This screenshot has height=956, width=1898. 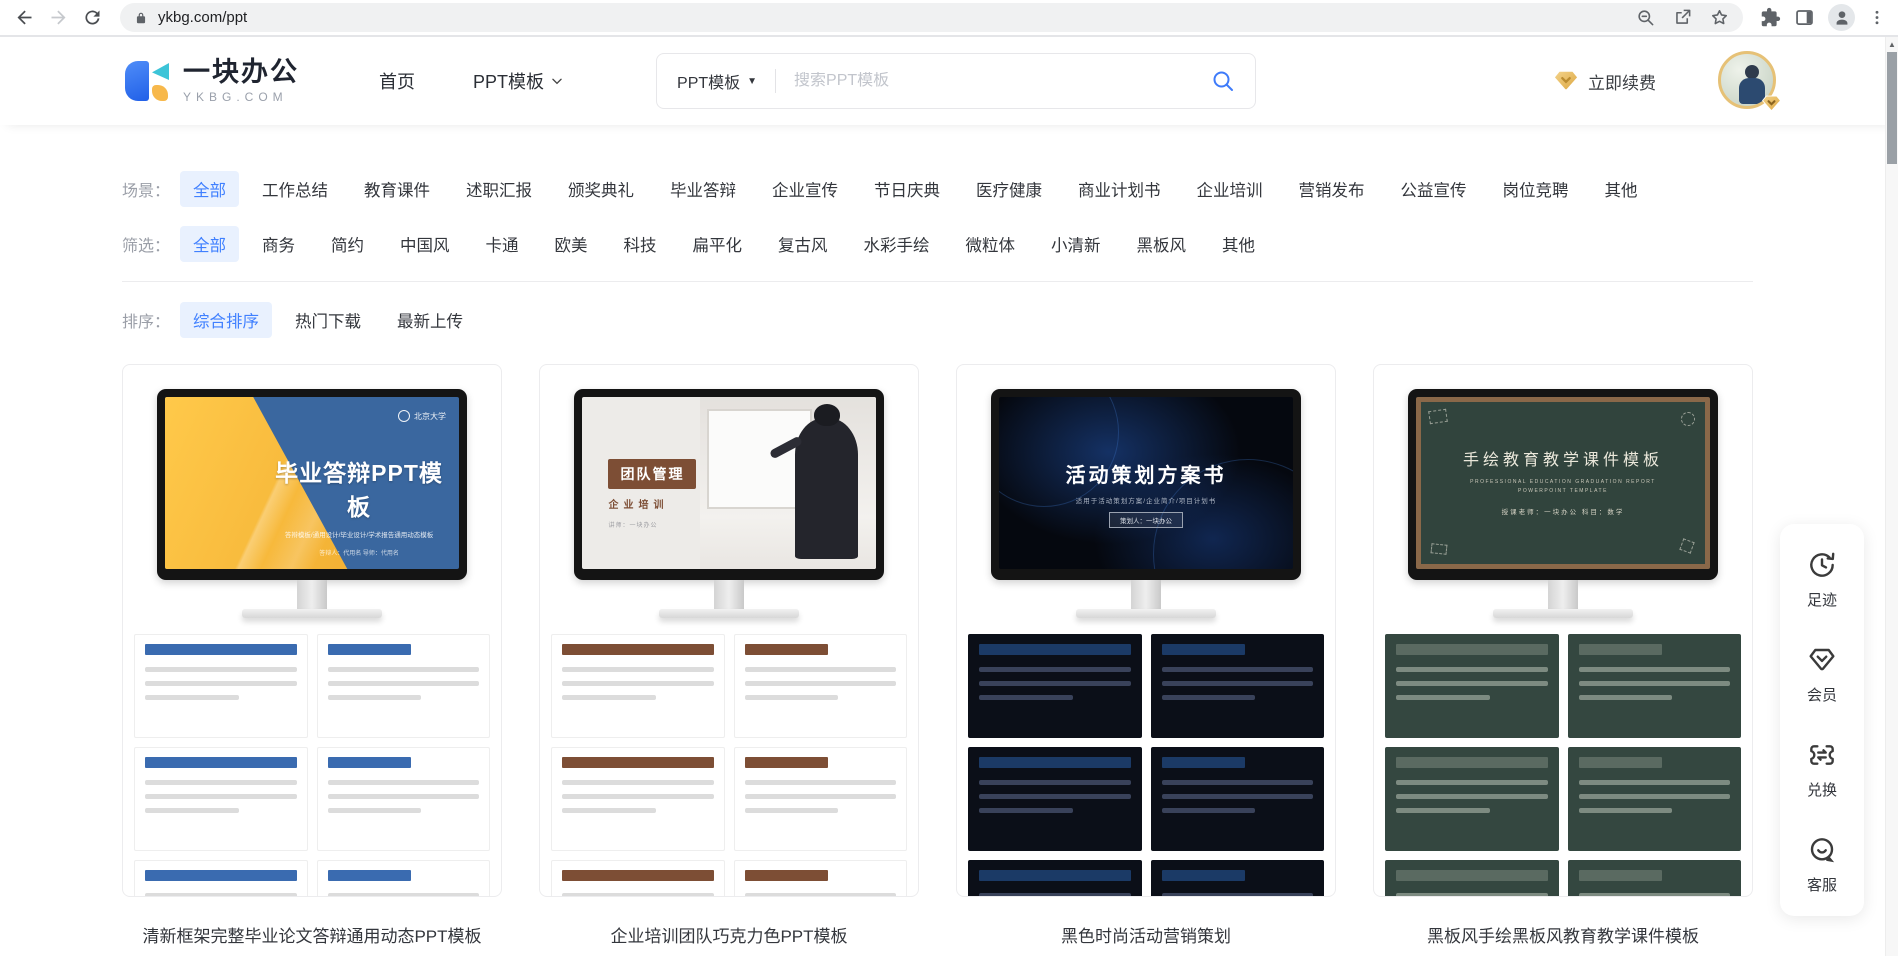 I want to click on style-filter-chip: 复古风, so click(x=803, y=244).